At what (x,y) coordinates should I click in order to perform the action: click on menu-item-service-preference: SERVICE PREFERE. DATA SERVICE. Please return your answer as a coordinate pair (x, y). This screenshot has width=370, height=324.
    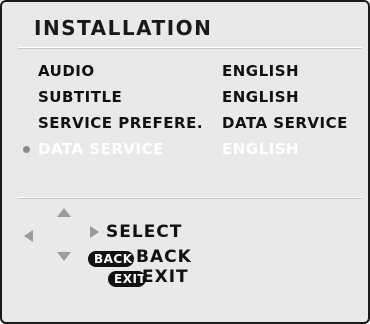
    Looking at the image, I should click on (185, 127).